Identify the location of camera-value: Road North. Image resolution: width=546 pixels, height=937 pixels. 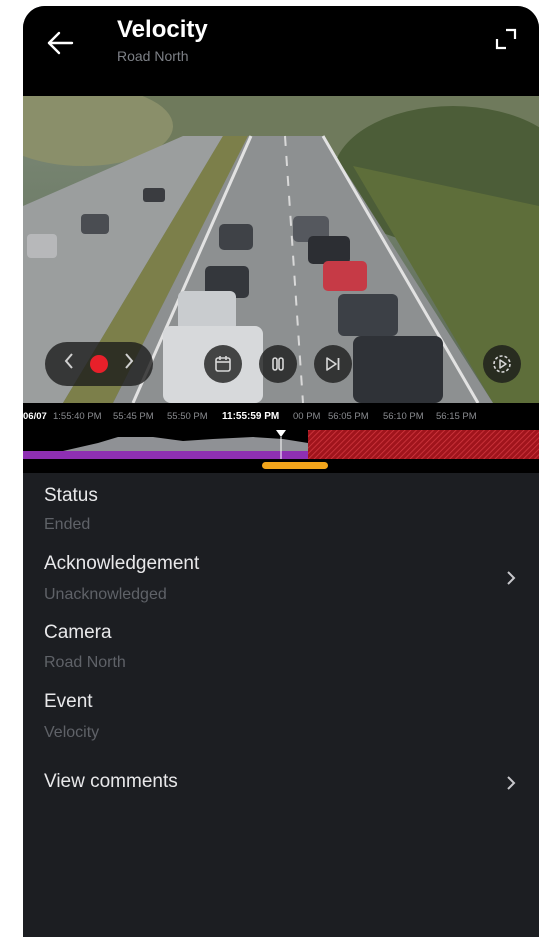
(85, 662).